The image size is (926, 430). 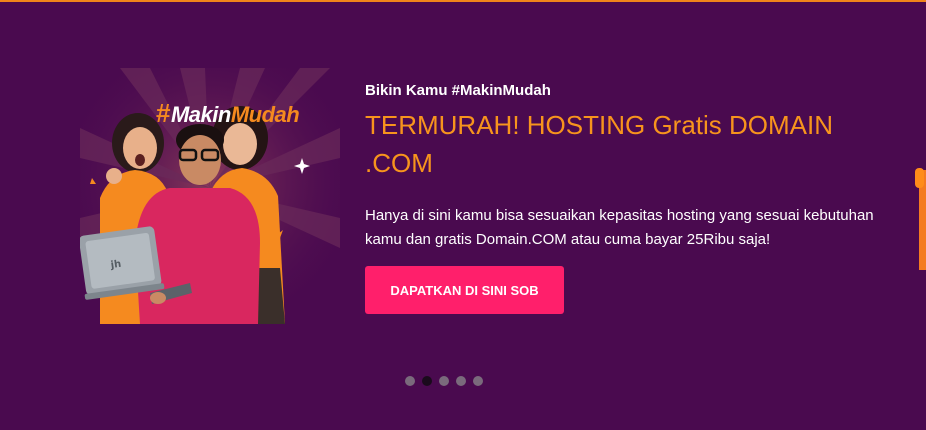 I want to click on cta-button: DAPATKAN DI SINI SOB, so click(x=464, y=290).